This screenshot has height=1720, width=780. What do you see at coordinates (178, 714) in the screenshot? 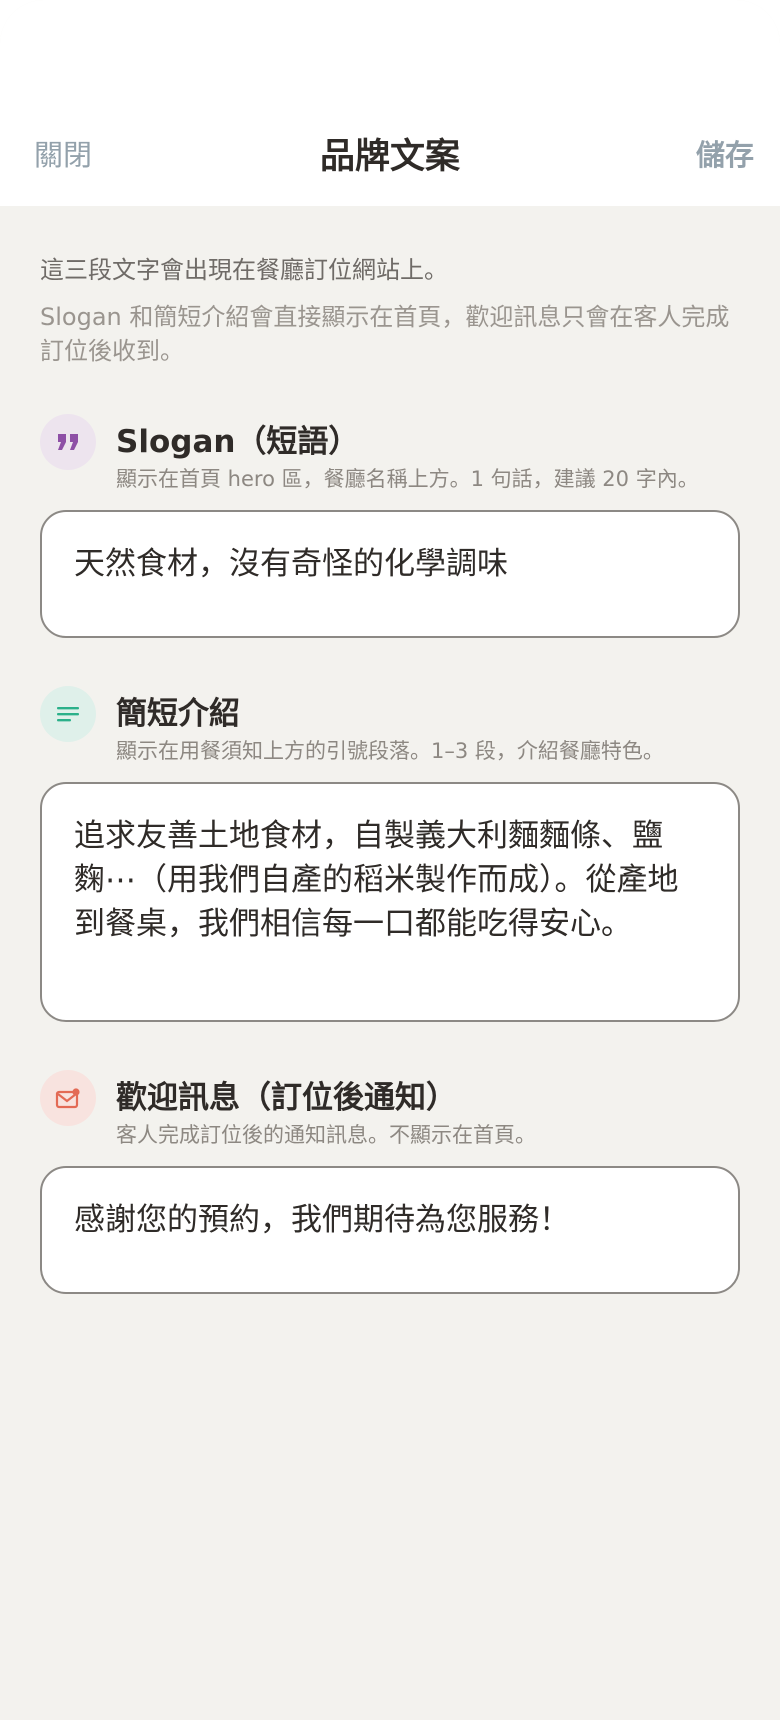
I see `intro-title: 簡短介紹` at bounding box center [178, 714].